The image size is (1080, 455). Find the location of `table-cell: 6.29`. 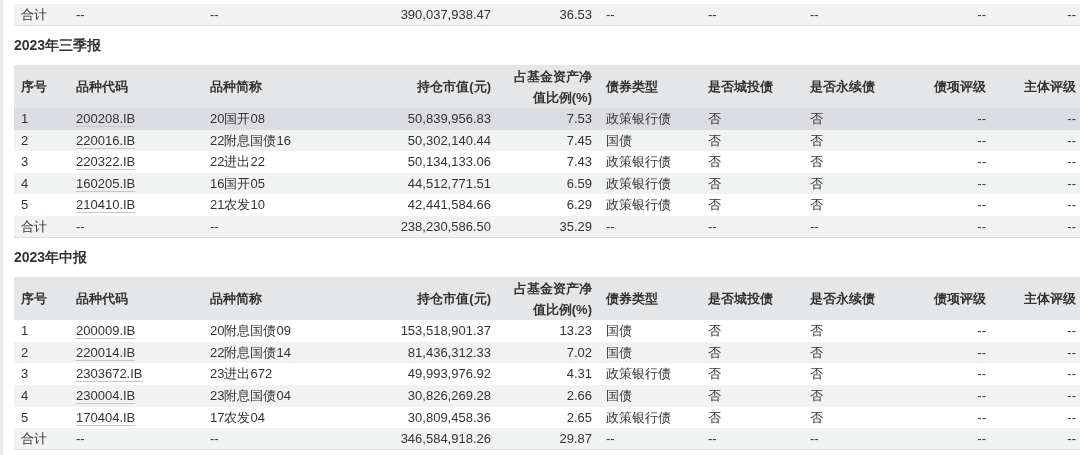

table-cell: 6.29 is located at coordinates (548, 205).